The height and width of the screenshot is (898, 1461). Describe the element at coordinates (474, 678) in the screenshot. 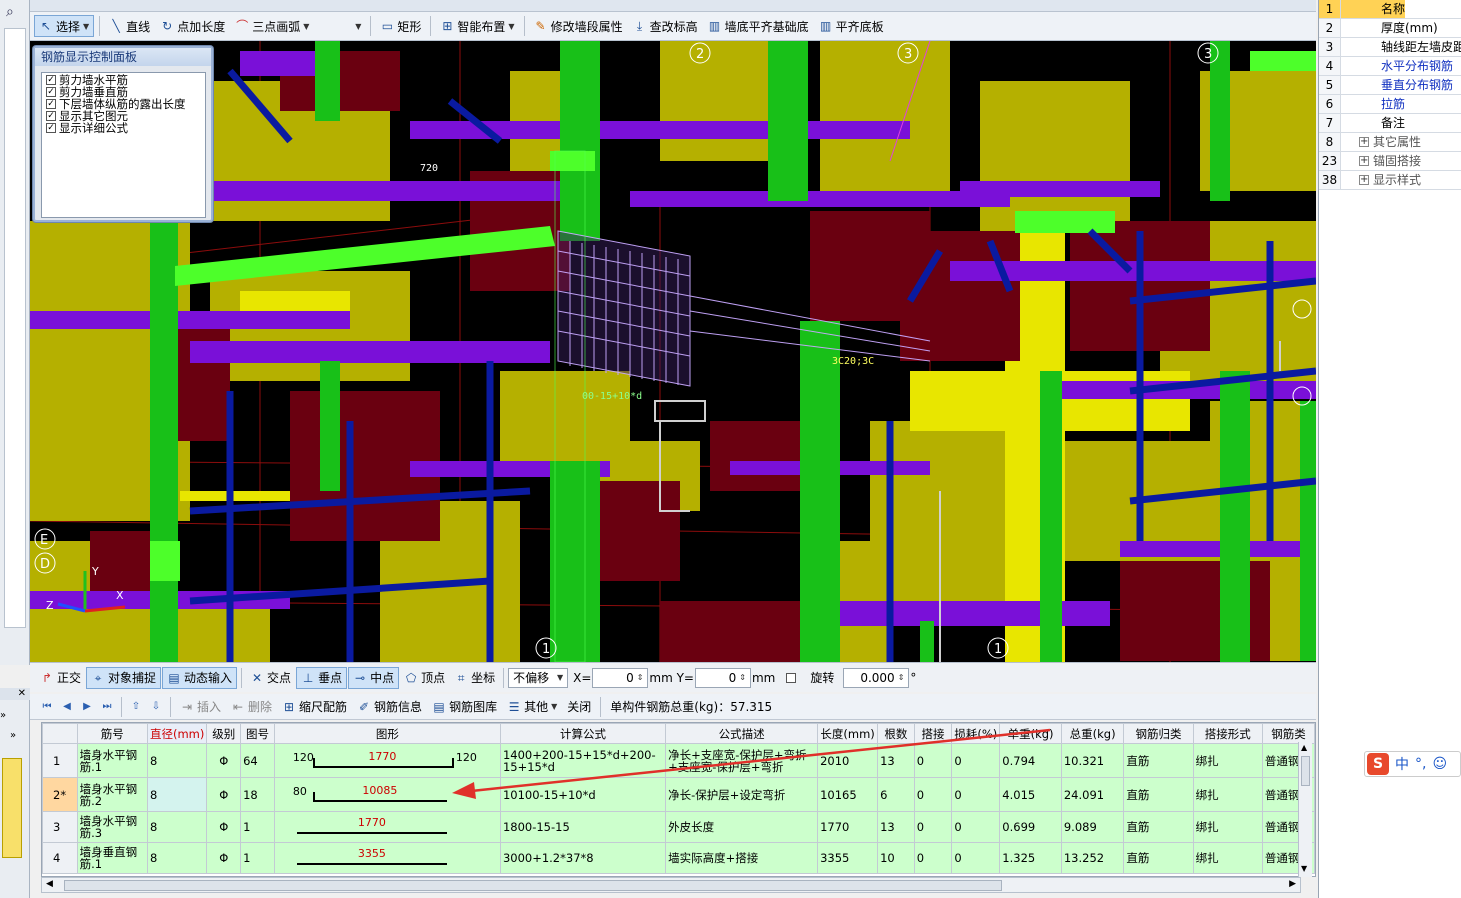

I see `coordinate-snap: ⌗ 坐标` at that location.